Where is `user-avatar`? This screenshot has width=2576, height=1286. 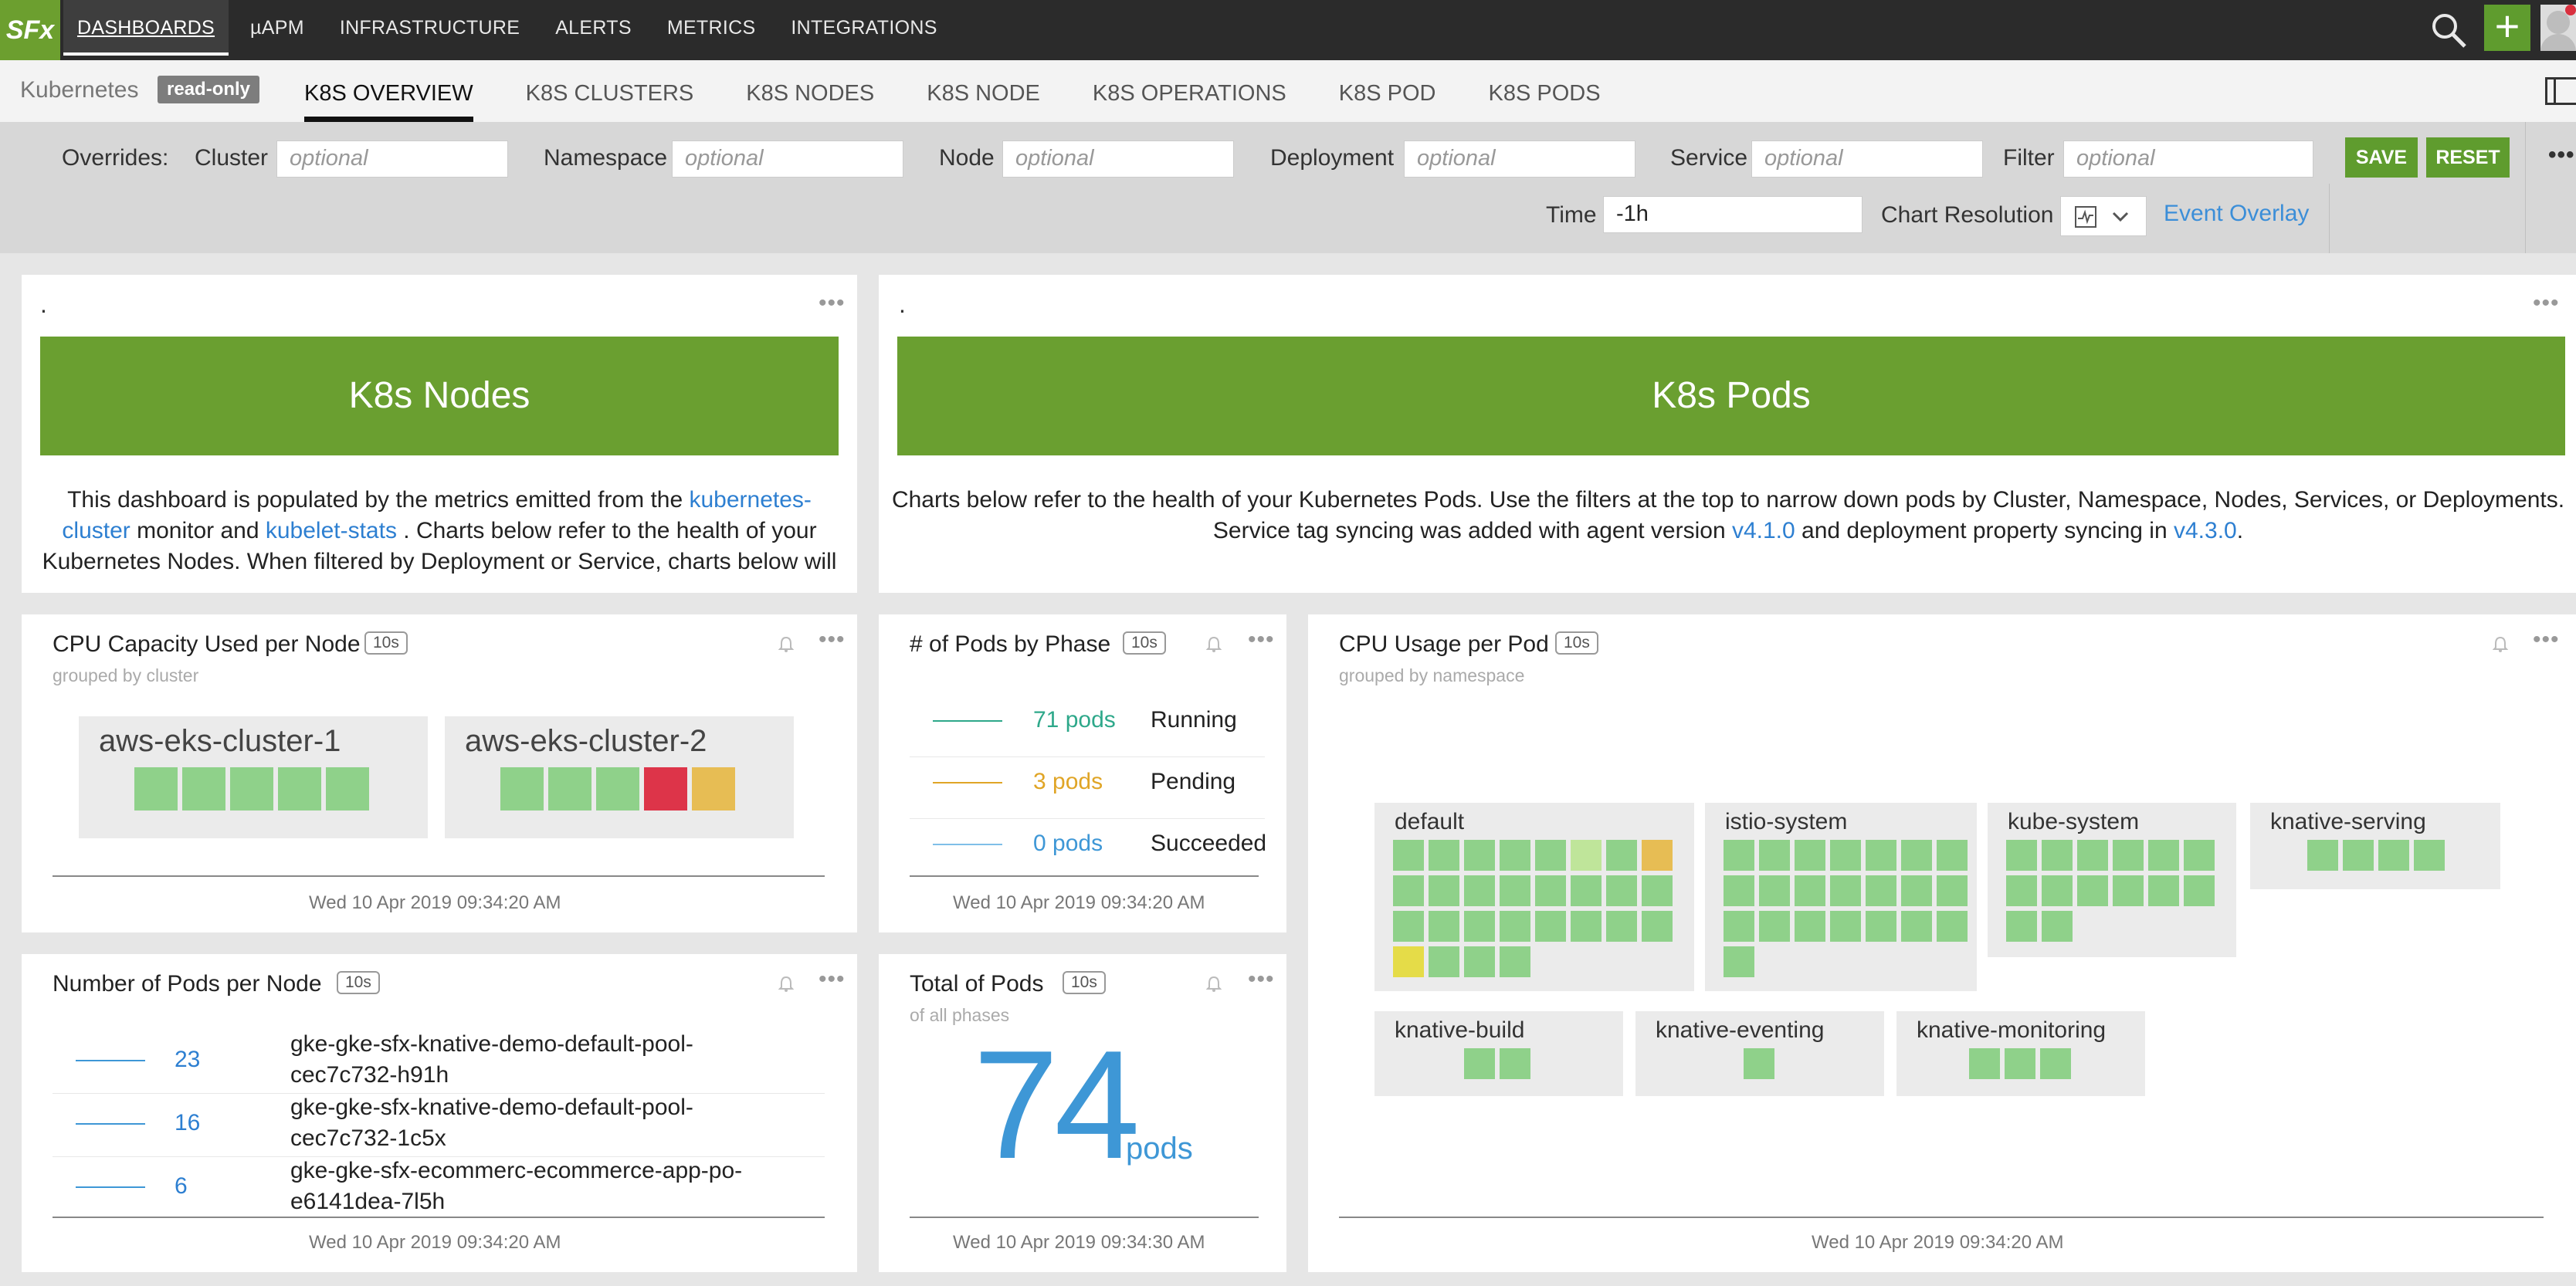 user-avatar is located at coordinates (2558, 28).